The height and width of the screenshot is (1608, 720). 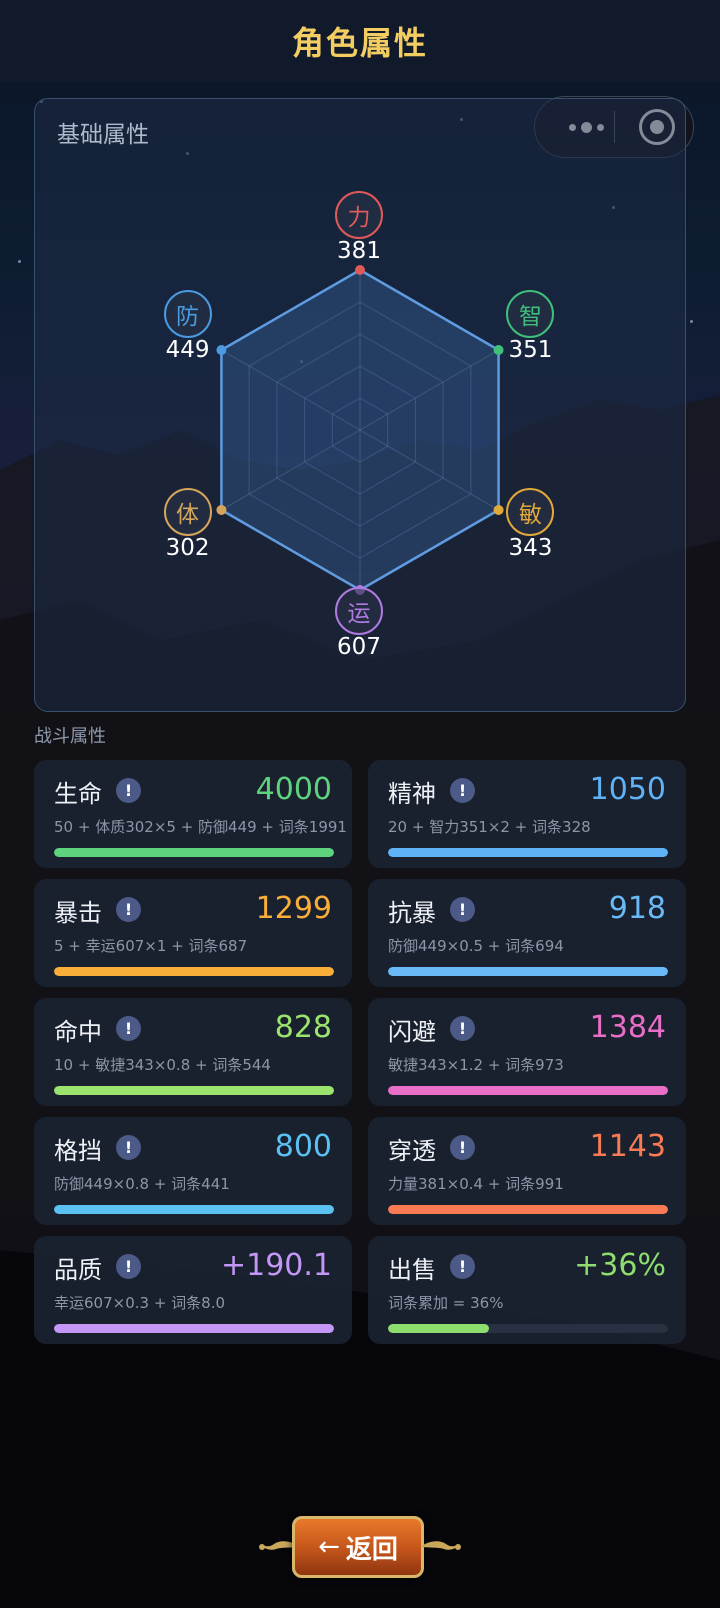 I want to click on attribute-badge: 防, so click(x=187, y=314).